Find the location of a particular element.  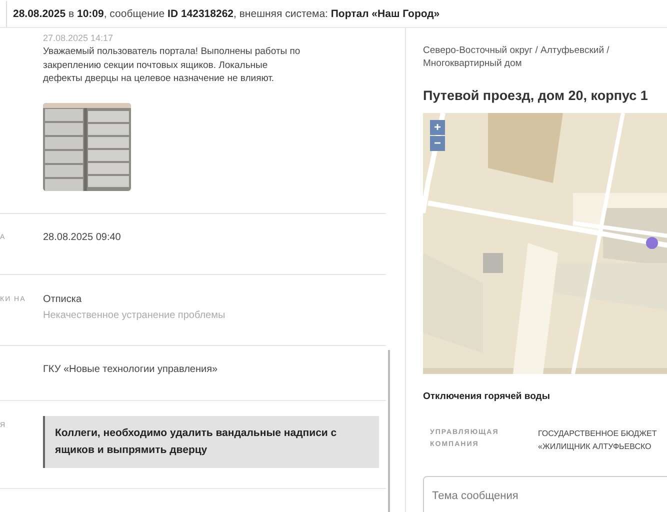

message-header: 28.08.2025 в 10:09, сообщение ID 142318262, внешняя система: Портал «Наш Город» is located at coordinates (223, 13).